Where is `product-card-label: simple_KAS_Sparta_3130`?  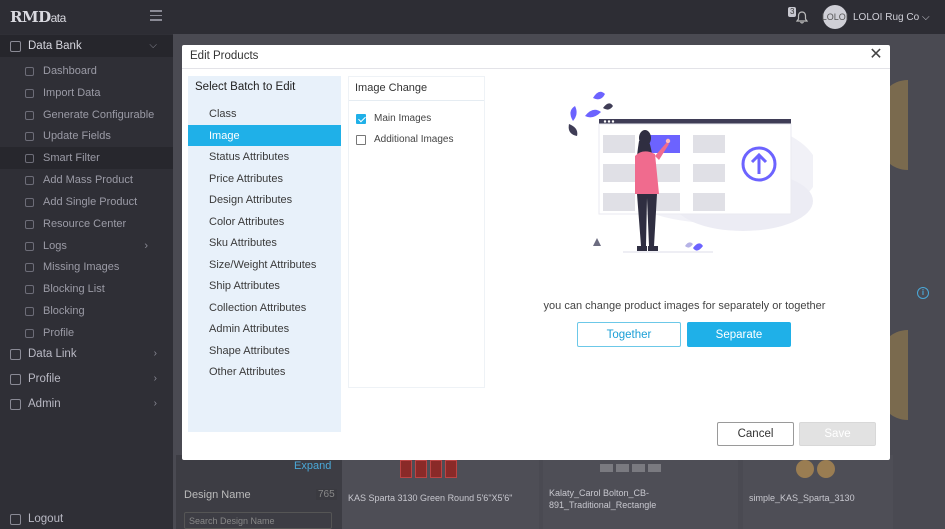
product-card-label: simple_KAS_Sparta_3130 is located at coordinates (802, 498).